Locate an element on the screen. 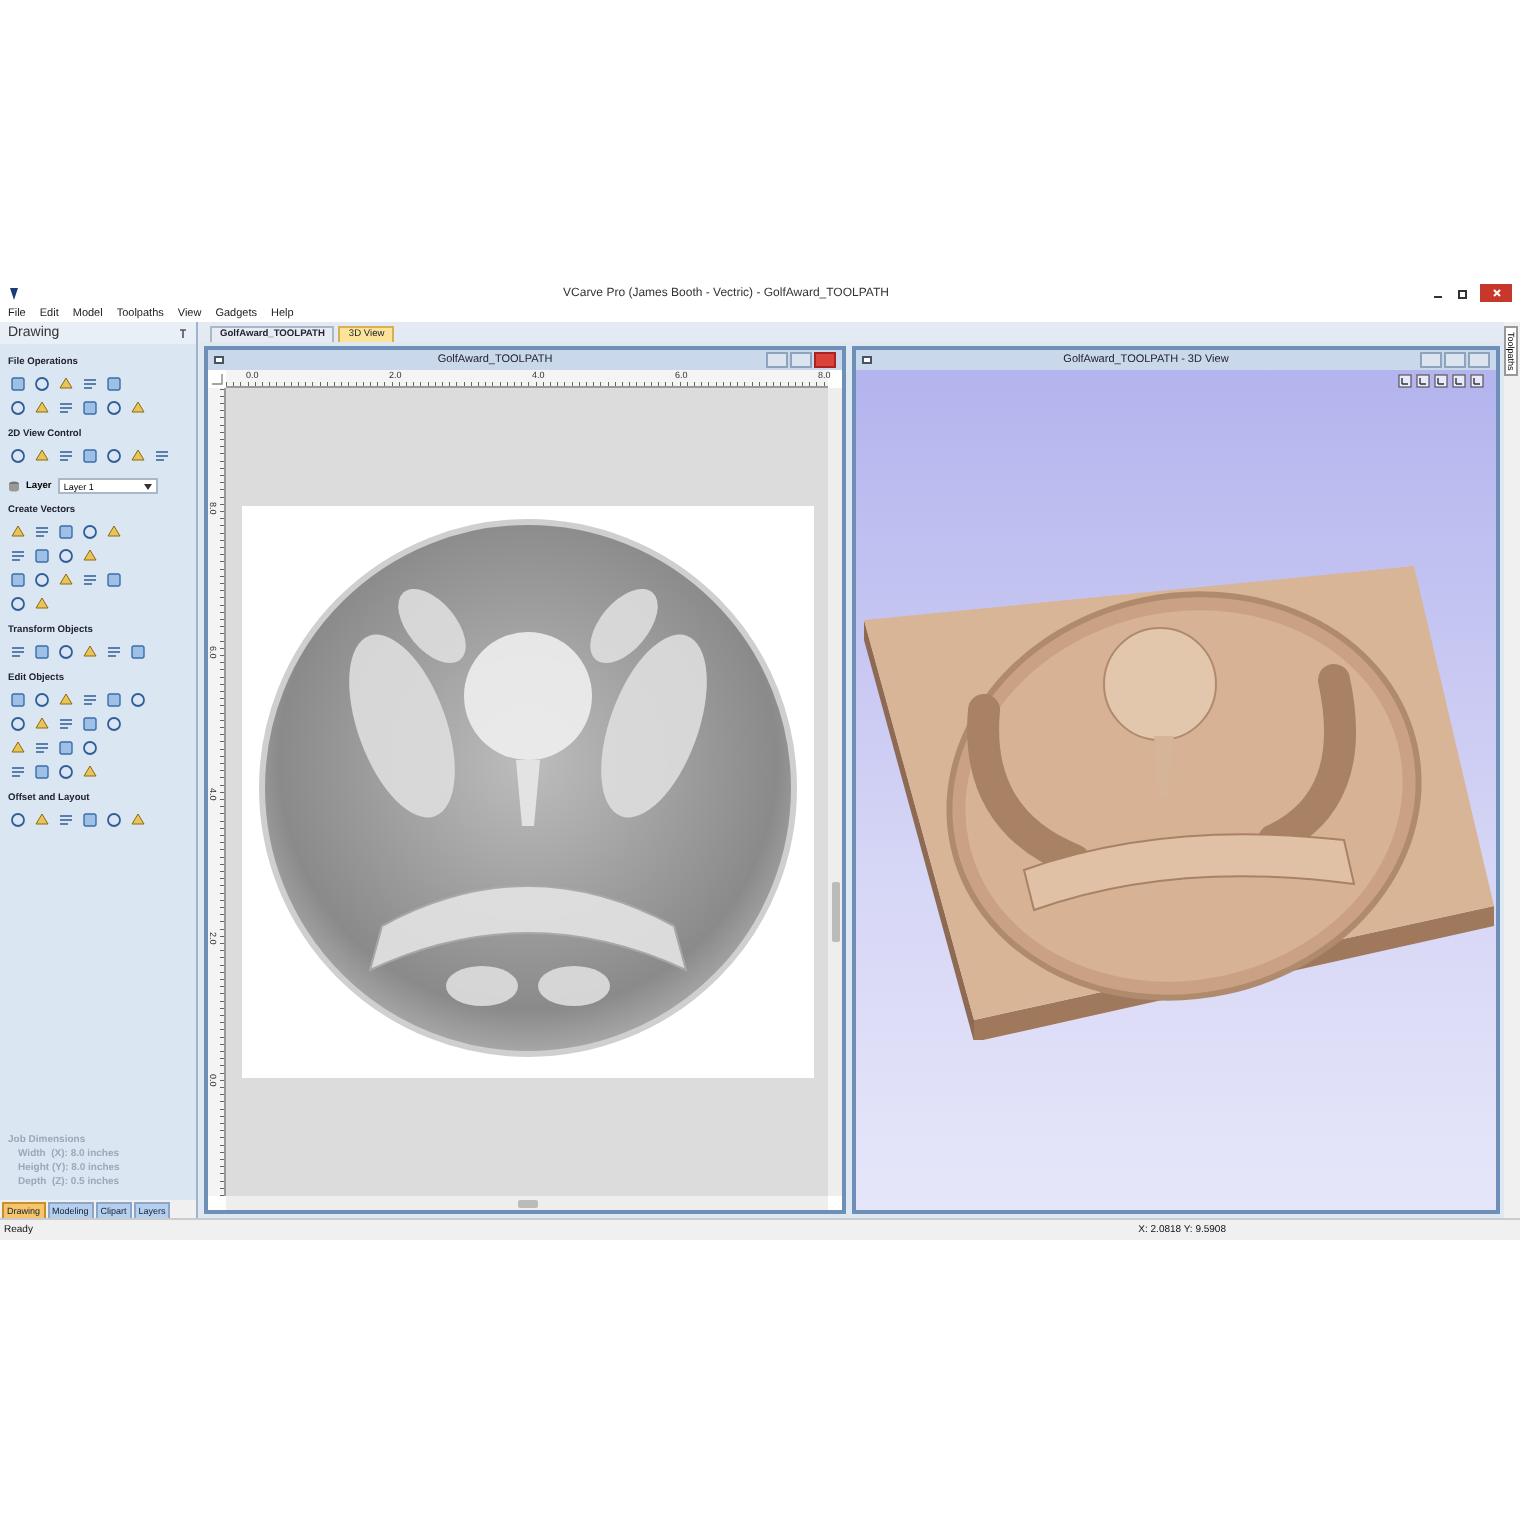  close-button is located at coordinates (1496, 293).